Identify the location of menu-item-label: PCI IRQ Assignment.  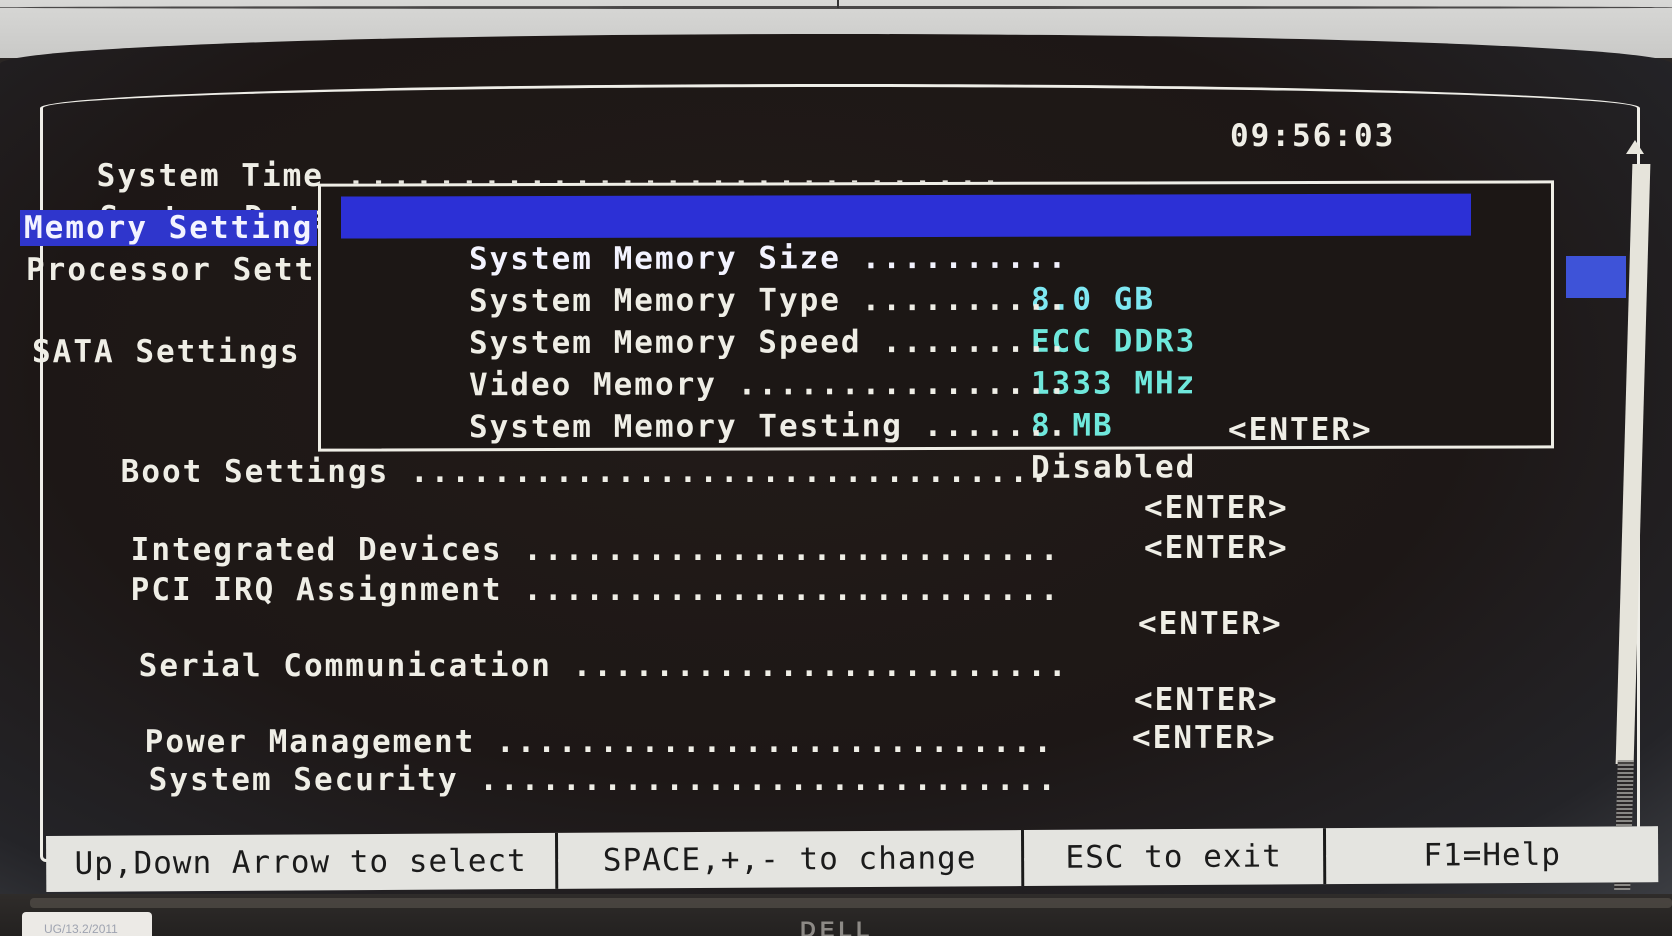
(316, 590).